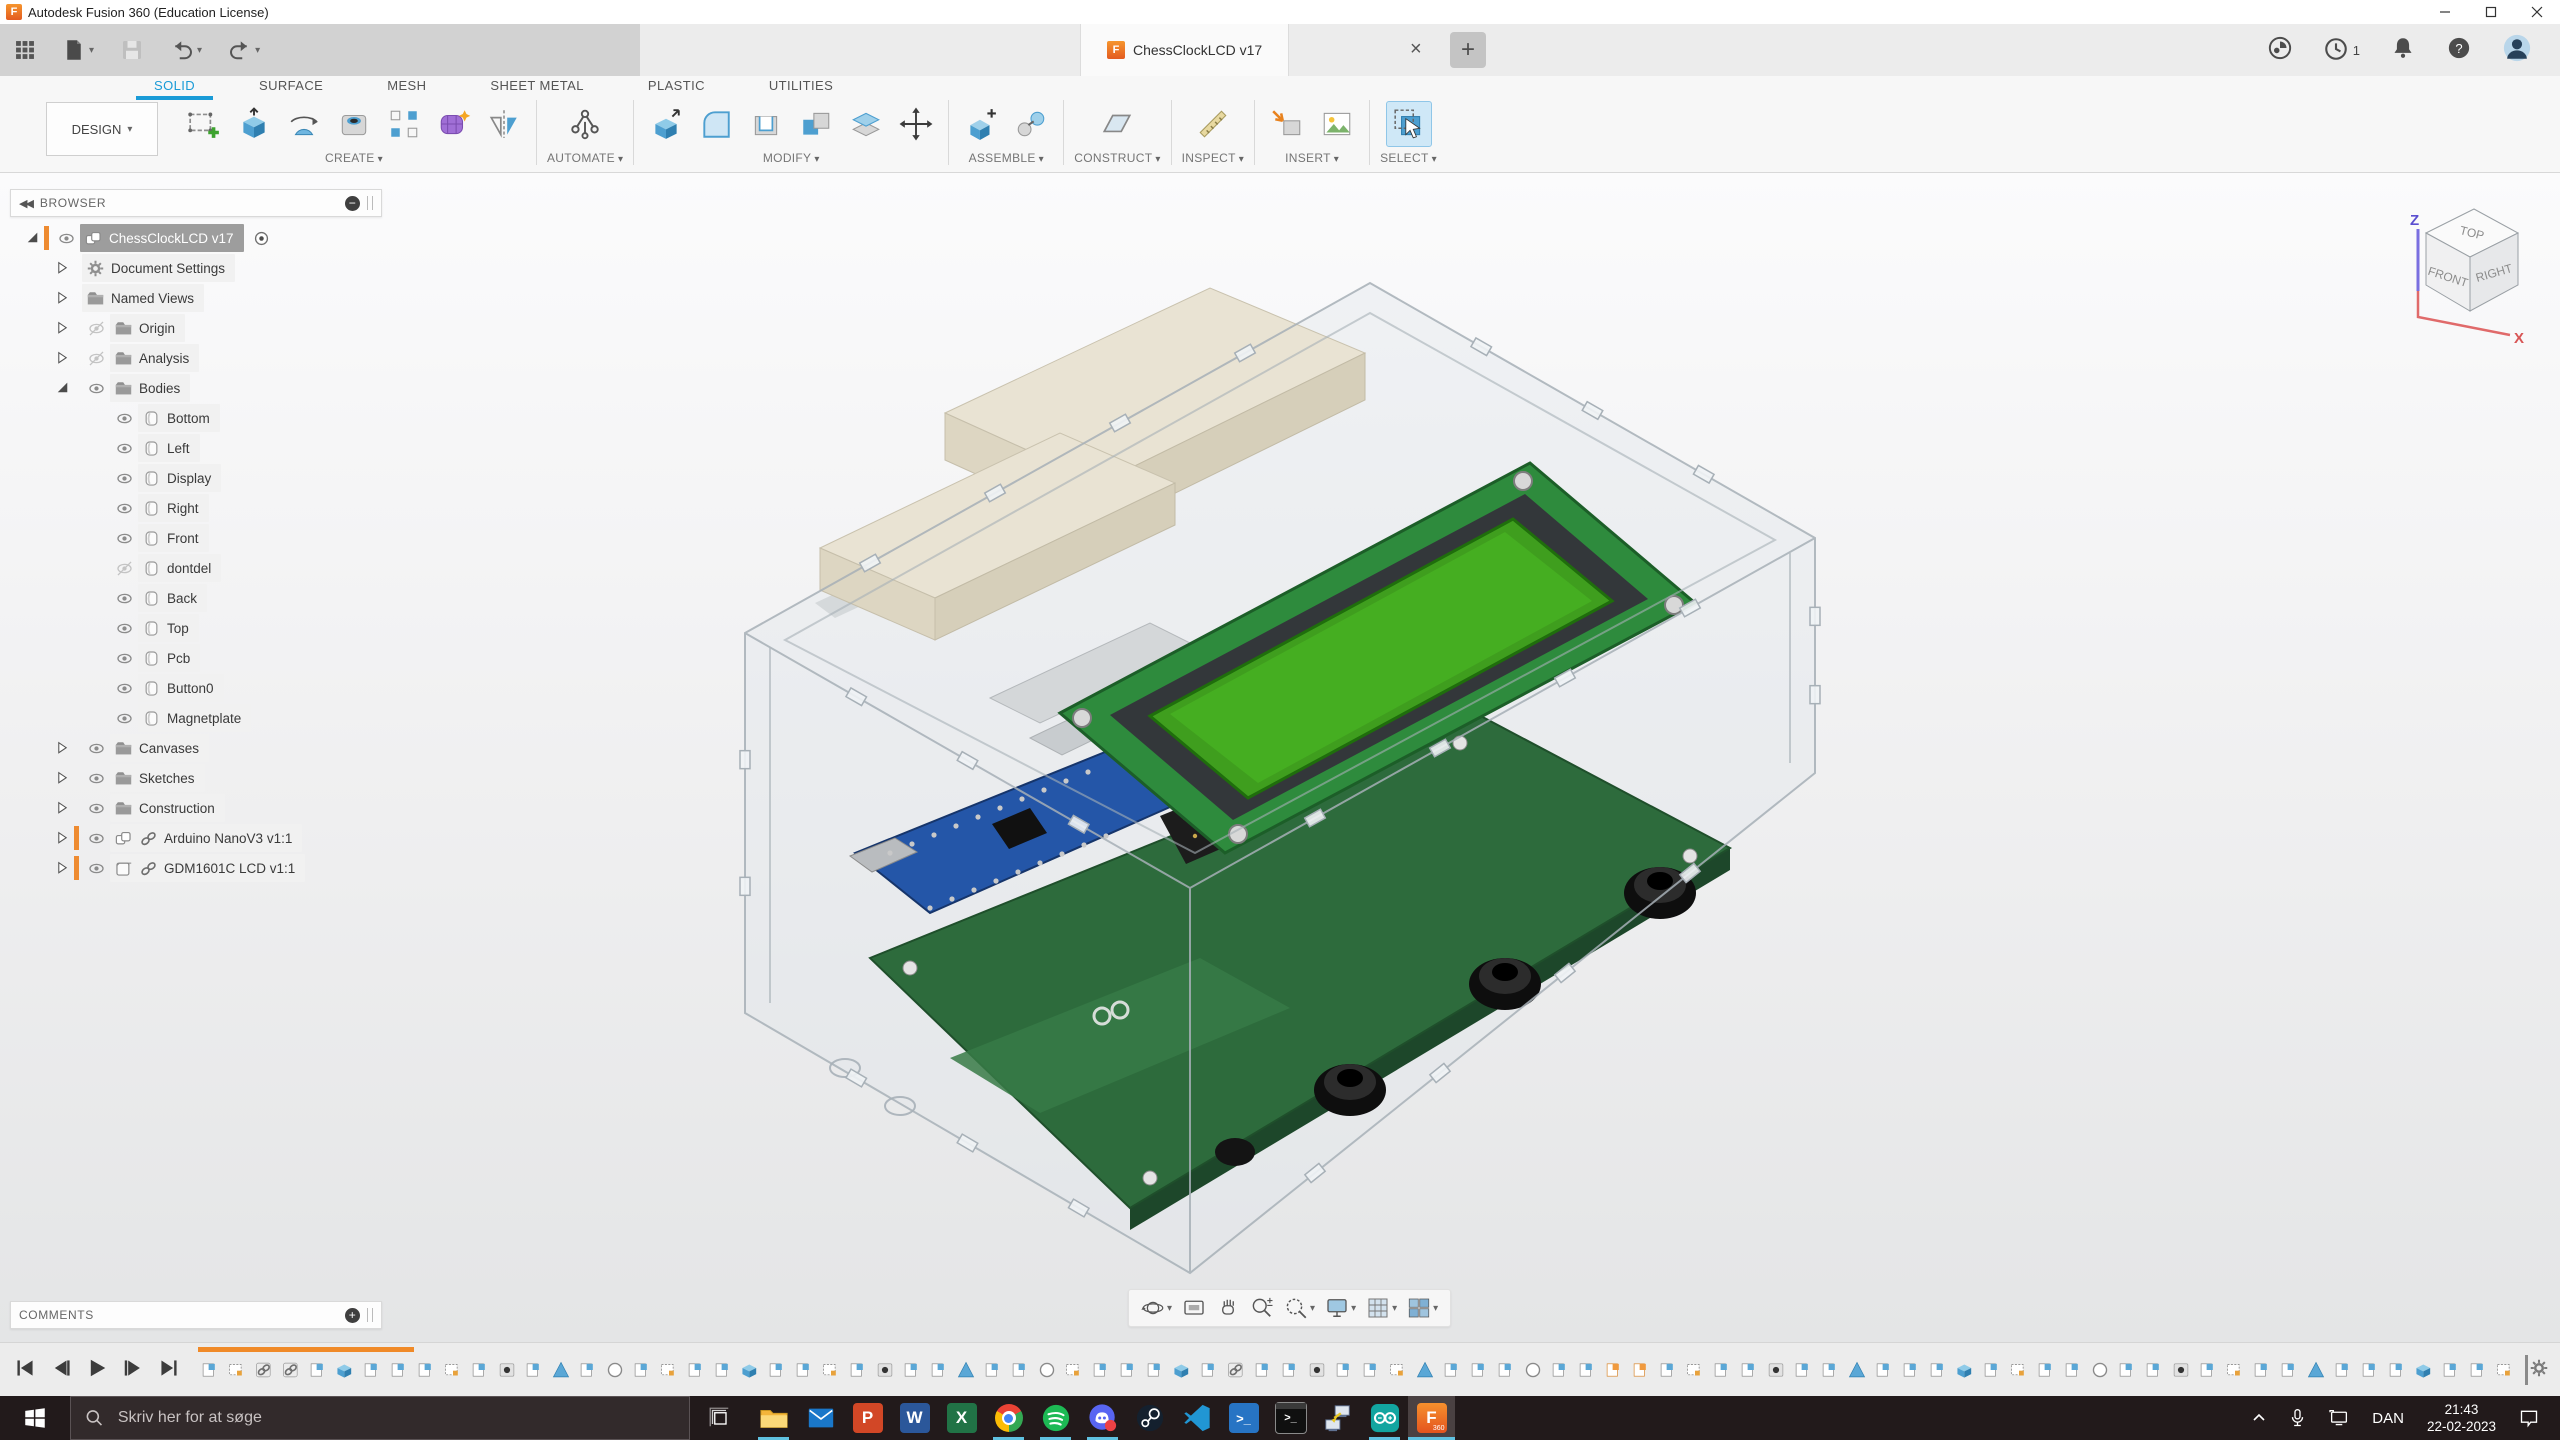  What do you see at coordinates (174, 88) in the screenshot?
I see `ribbon-tab-solid: SOLID` at bounding box center [174, 88].